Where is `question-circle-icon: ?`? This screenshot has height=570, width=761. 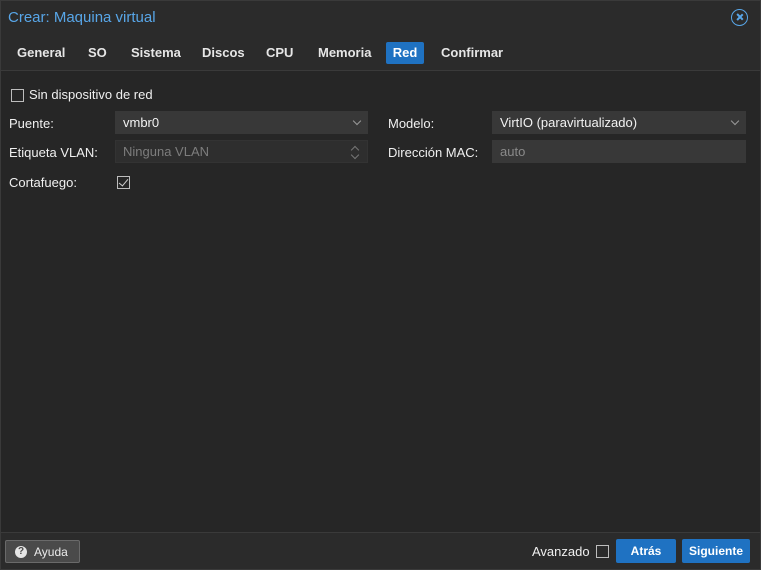 question-circle-icon: ? is located at coordinates (21, 552).